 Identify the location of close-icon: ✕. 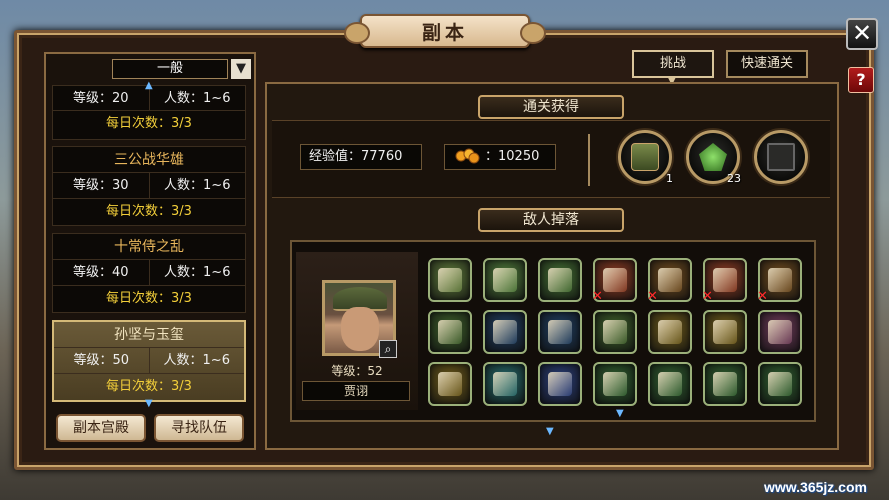
(862, 33).